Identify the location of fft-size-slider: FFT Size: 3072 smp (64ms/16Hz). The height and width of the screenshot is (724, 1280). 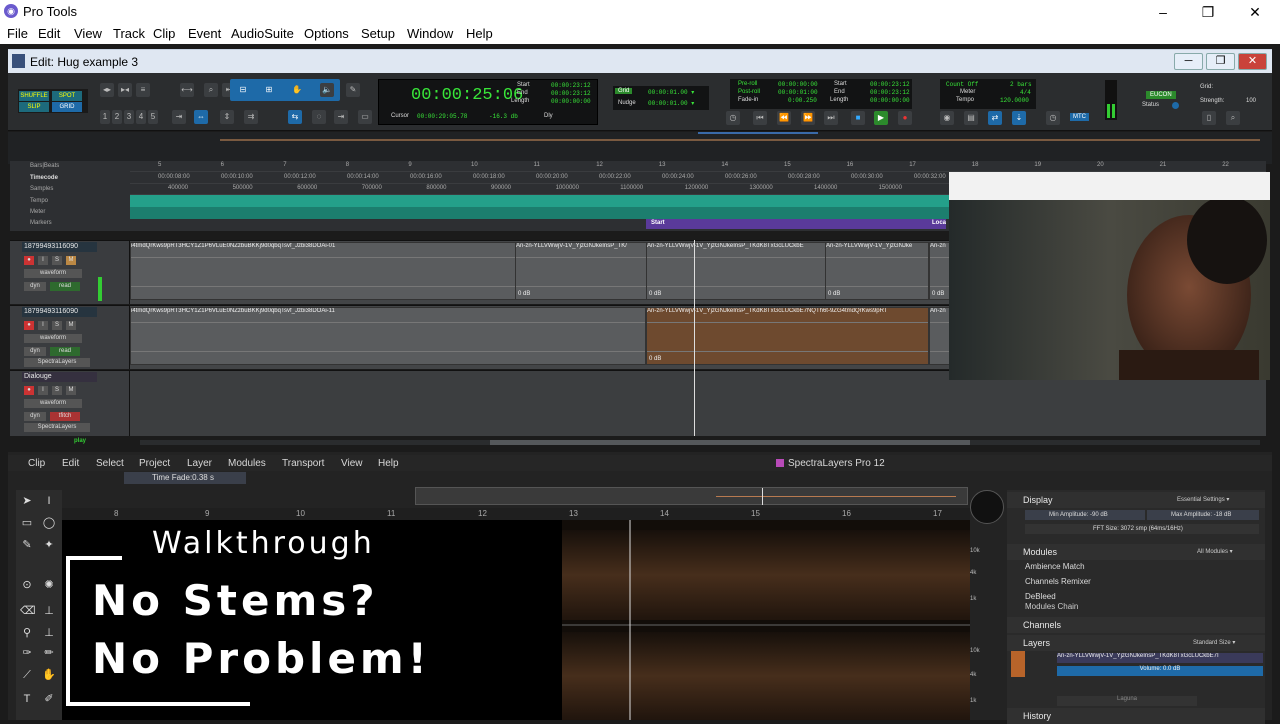
(1142, 529).